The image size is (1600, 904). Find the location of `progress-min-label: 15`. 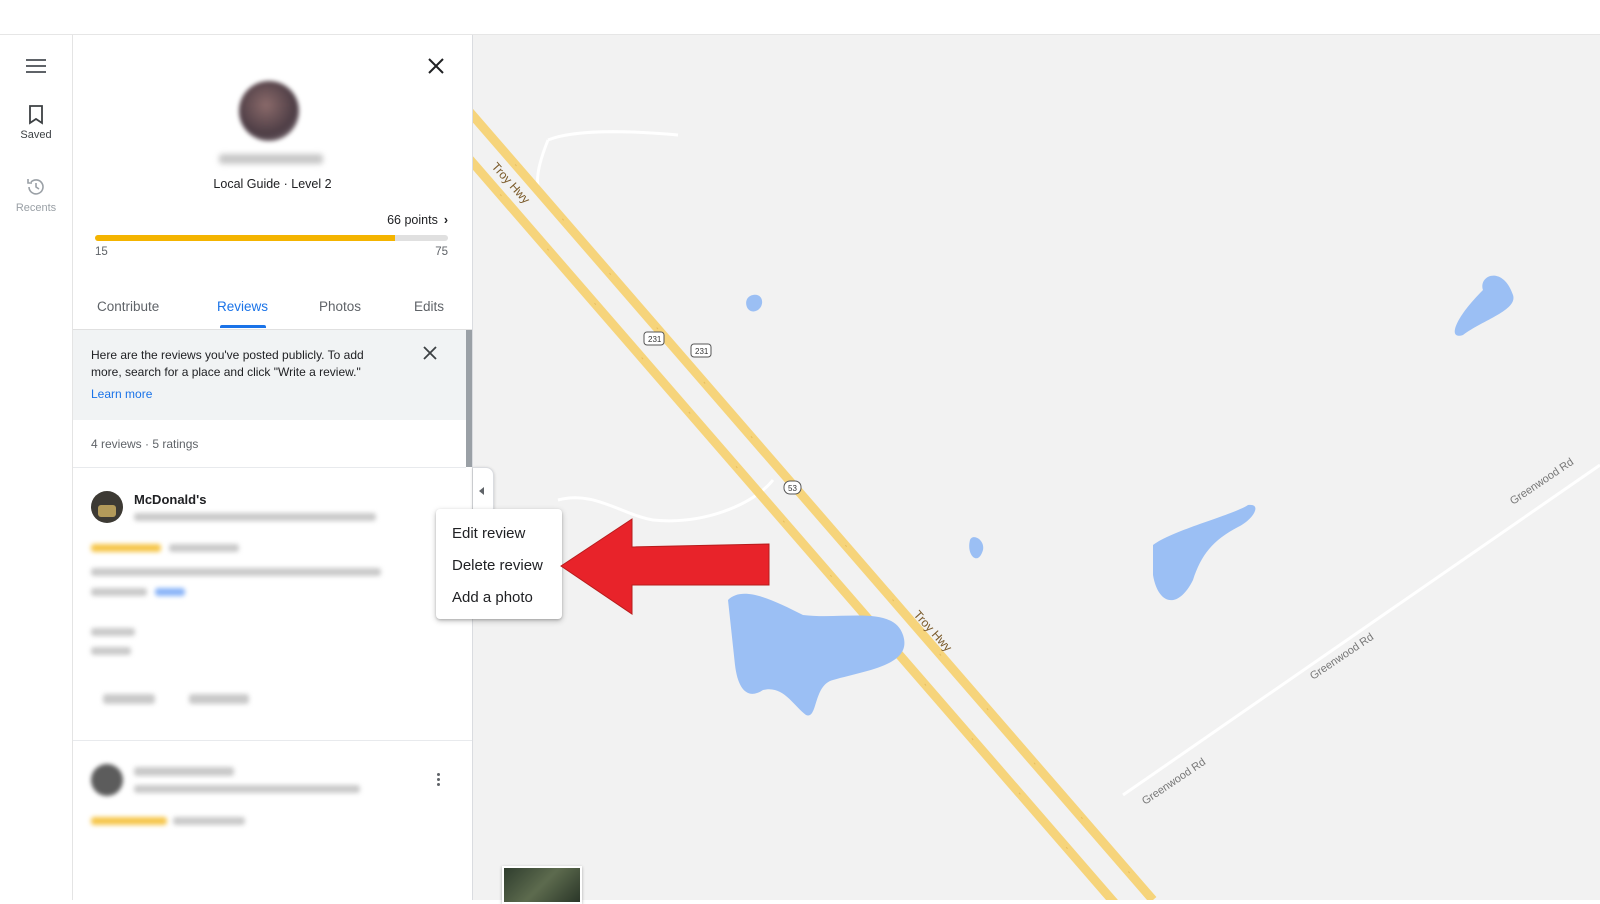

progress-min-label: 15 is located at coordinates (101, 252).